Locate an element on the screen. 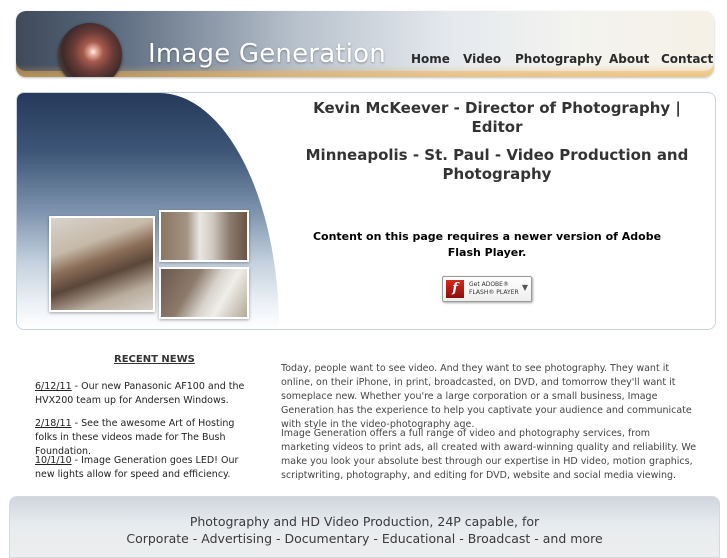 Image resolution: width=727 pixels, height=558 pixels. arrow-down-icon: ▼ is located at coordinates (524, 287).